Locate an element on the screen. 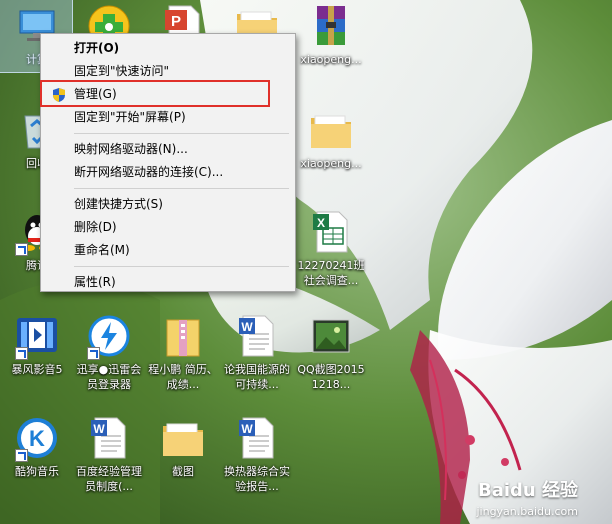 Image resolution: width=612 pixels, height=524 pixels. desktop-icon: 暴风影音5 is located at coordinates (37, 344).